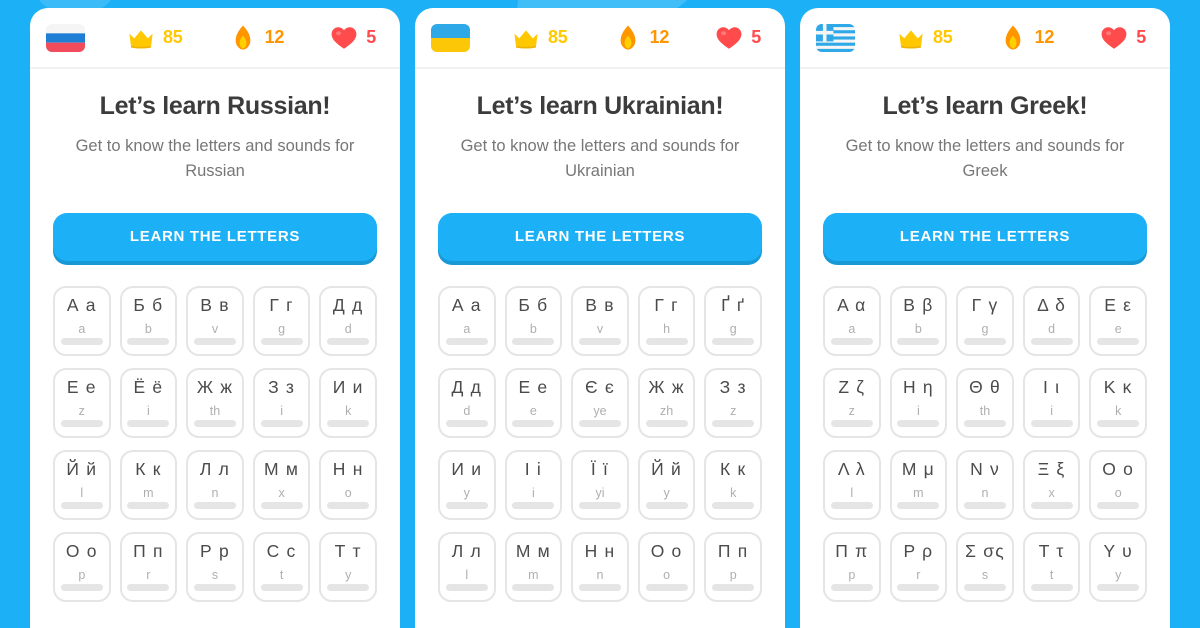 The height and width of the screenshot is (628, 1200). Describe the element at coordinates (985, 566) in the screenshot. I see `letter-tile: Σ σς s` at that location.